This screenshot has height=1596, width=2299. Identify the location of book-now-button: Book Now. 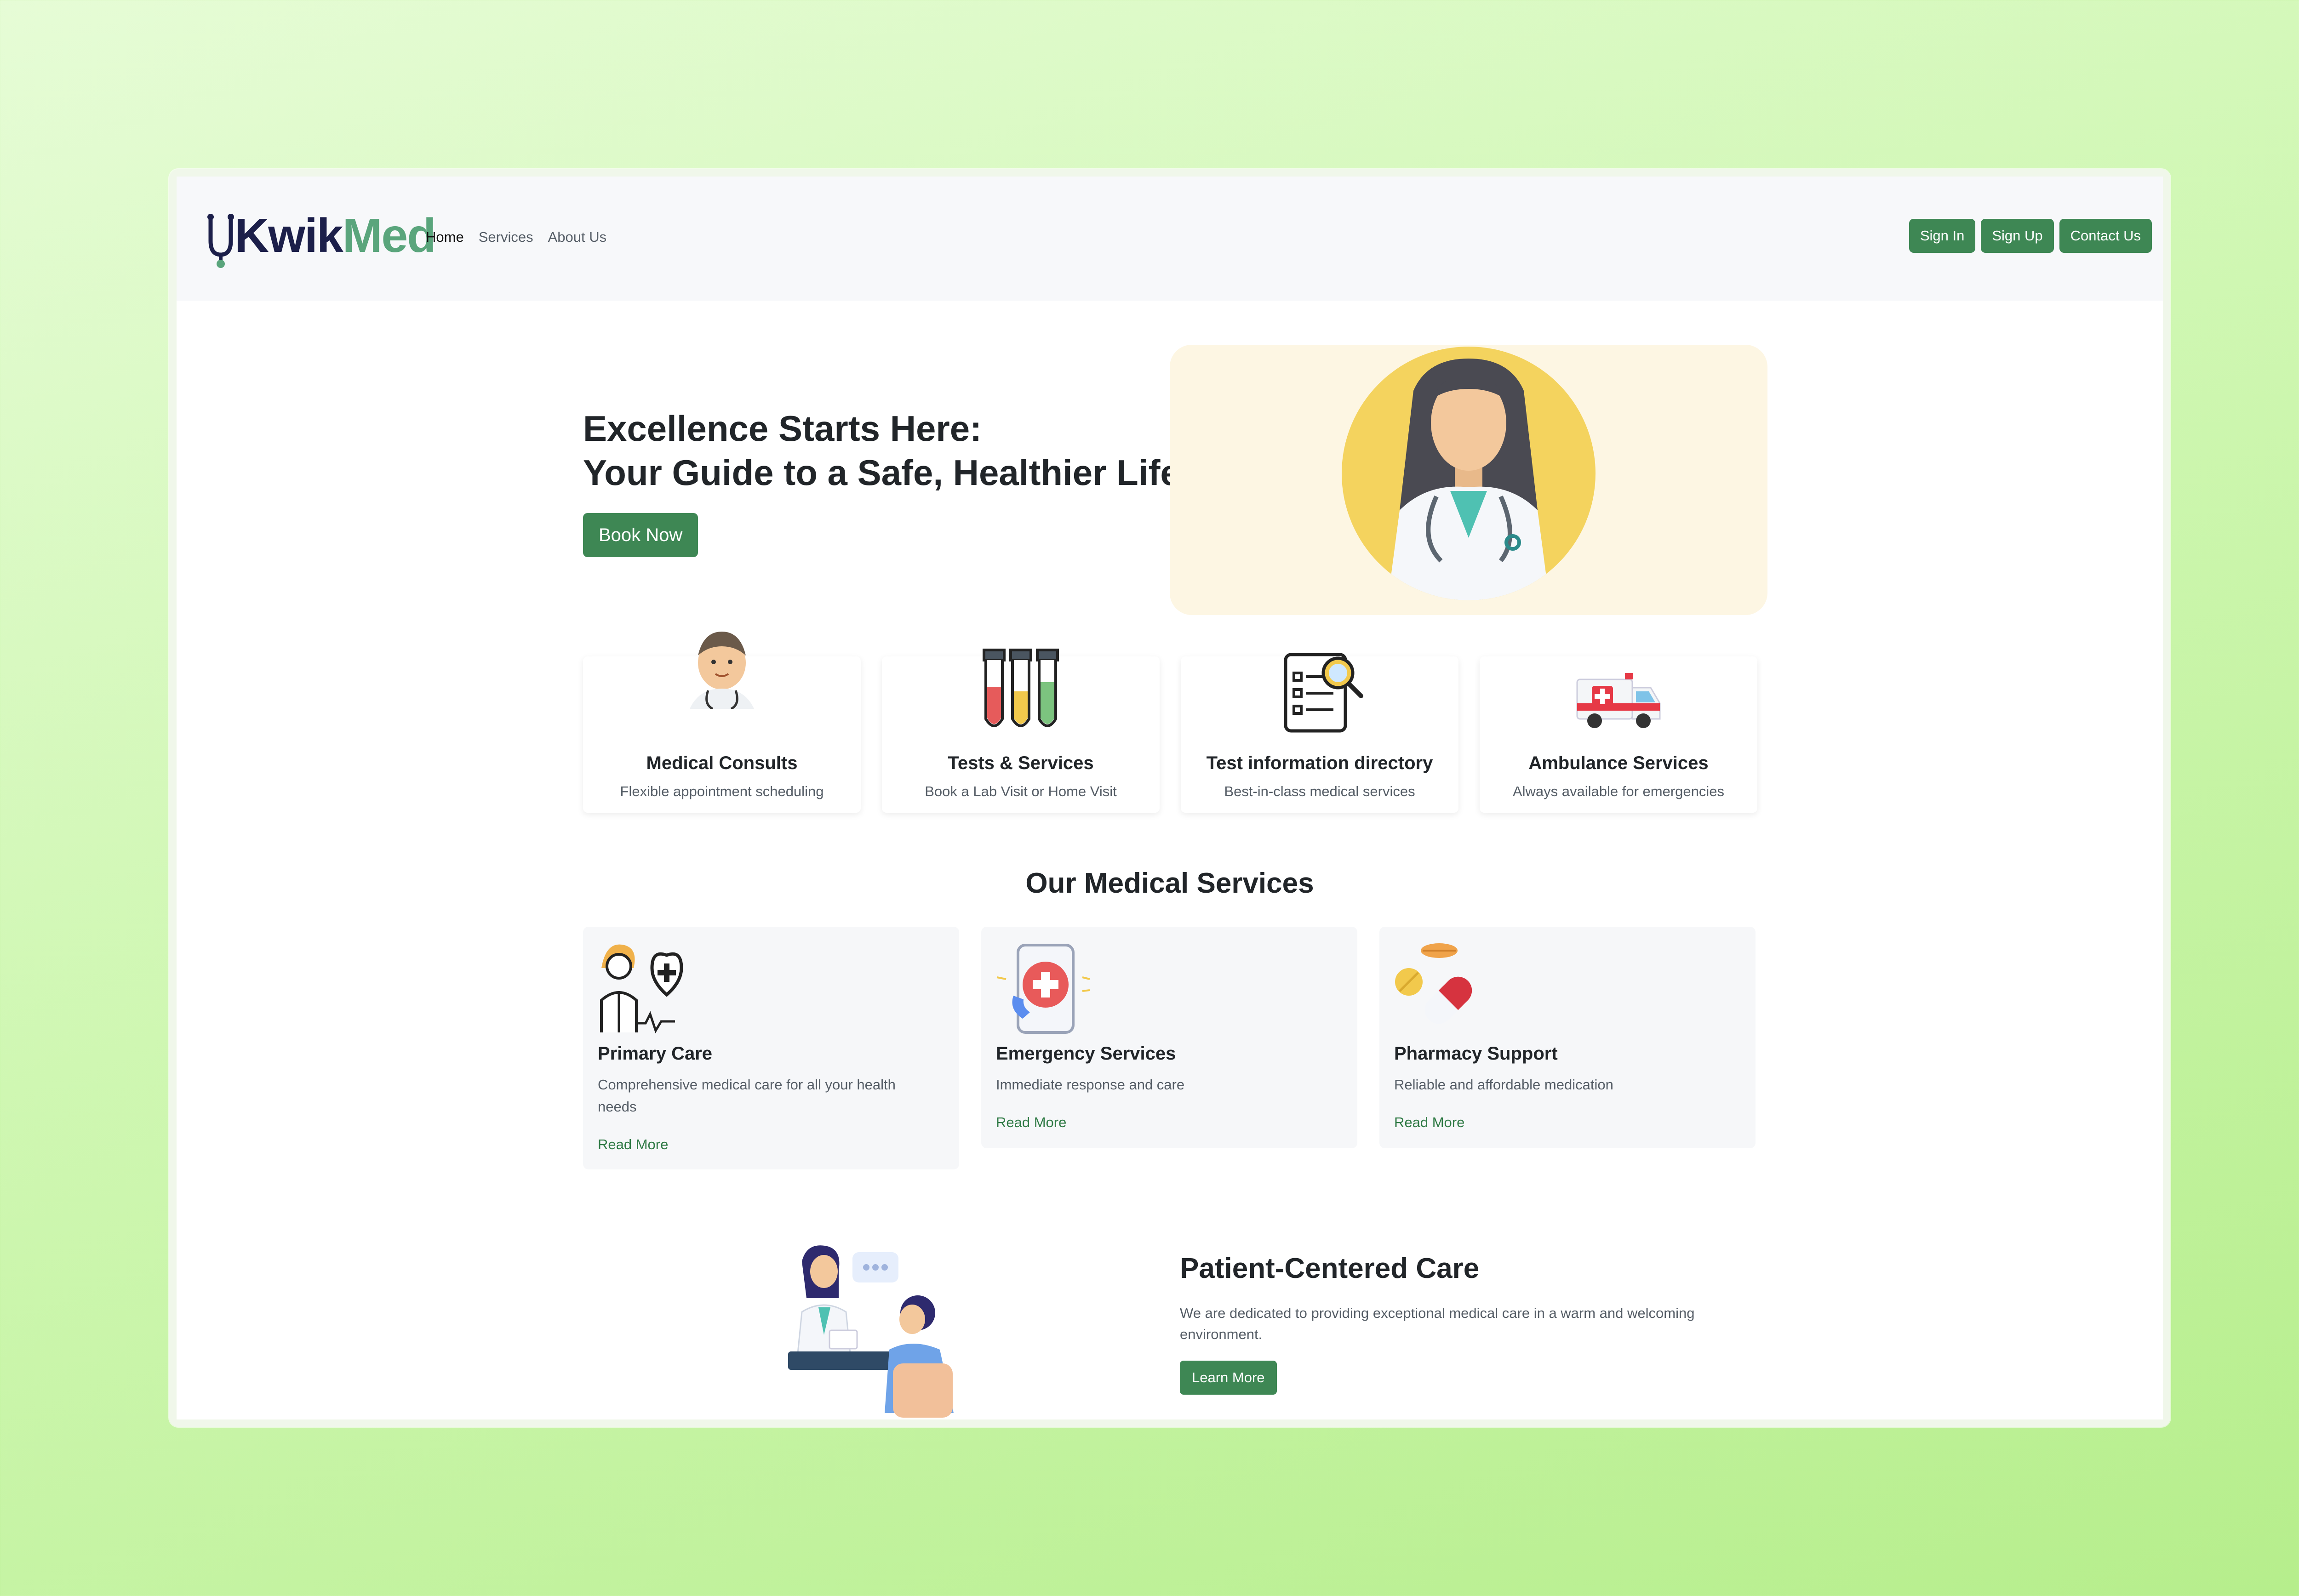
(640, 535).